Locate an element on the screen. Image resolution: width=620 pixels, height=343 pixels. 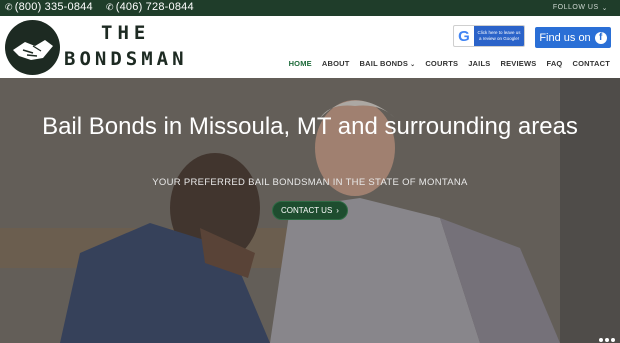
handshake-logo-icon is located at coordinates (32, 47).